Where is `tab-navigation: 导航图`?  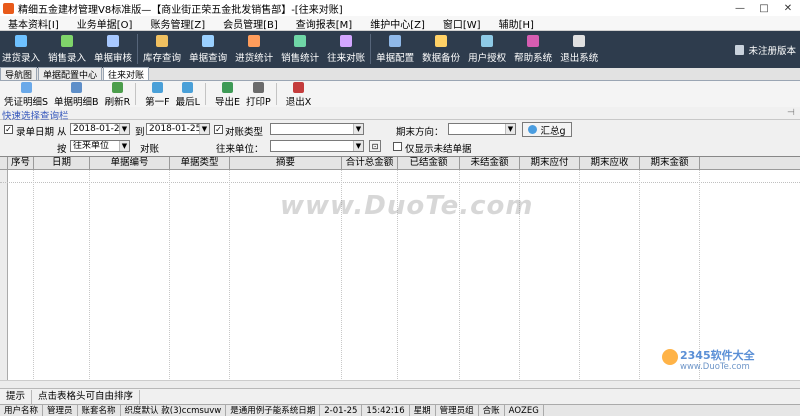
tab-navigation: 导航图 is located at coordinates (19, 74).